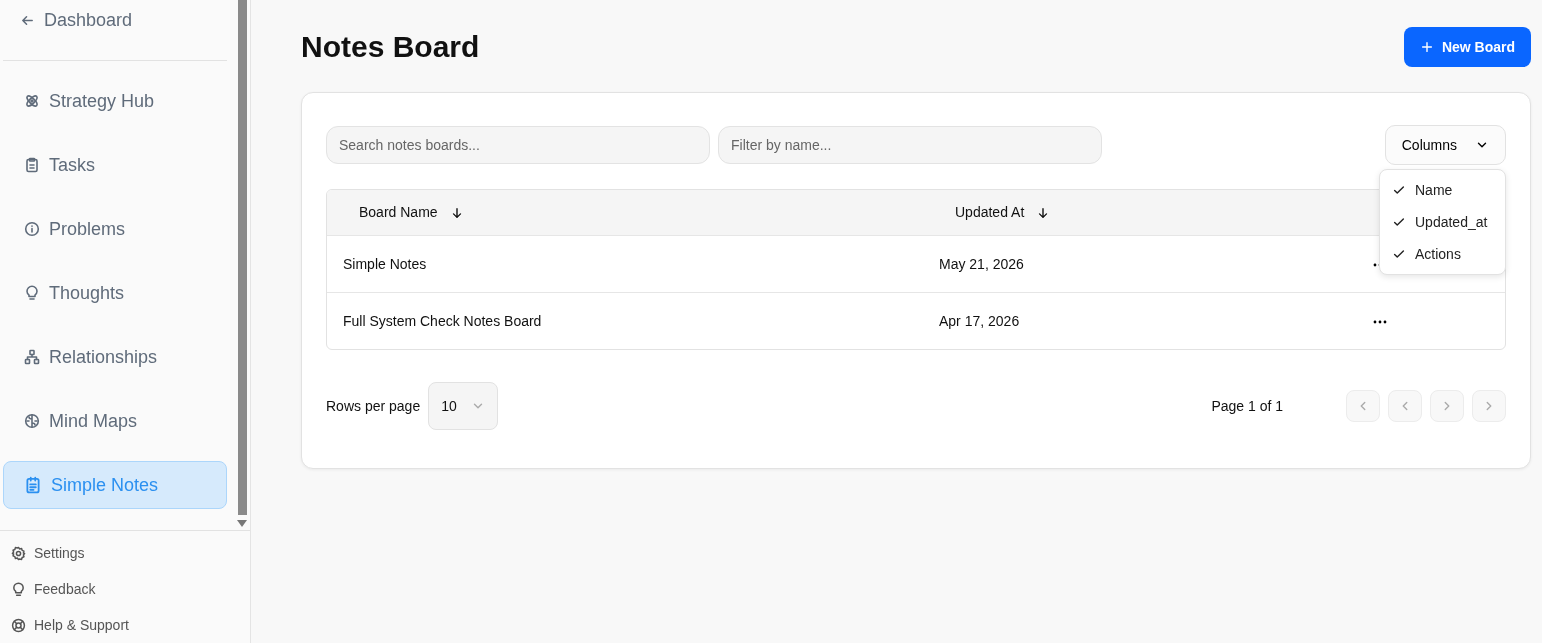 Image resolution: width=1542 pixels, height=643 pixels. What do you see at coordinates (1442, 222) in the screenshot?
I see `menu-option: Updated_at` at bounding box center [1442, 222].